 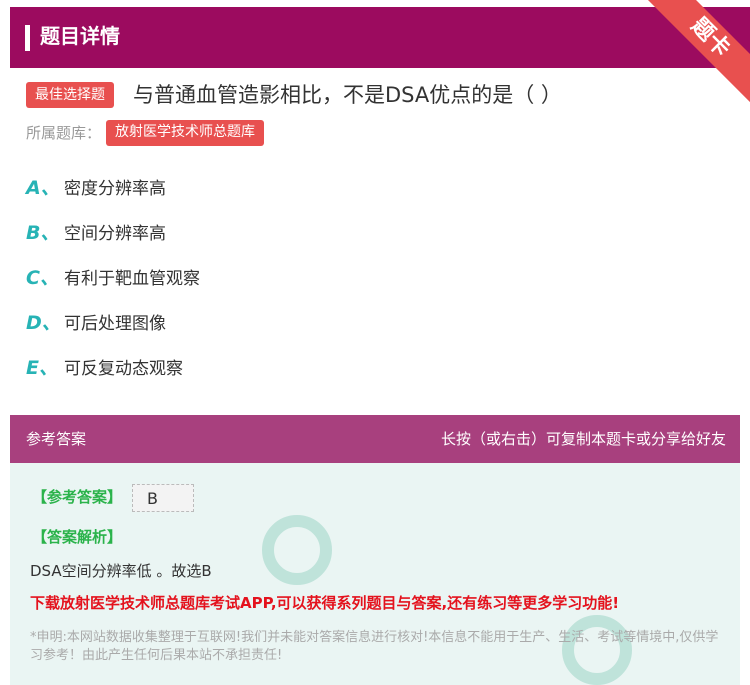 I want to click on explanation-label: 【答案解析】, so click(x=77, y=537).